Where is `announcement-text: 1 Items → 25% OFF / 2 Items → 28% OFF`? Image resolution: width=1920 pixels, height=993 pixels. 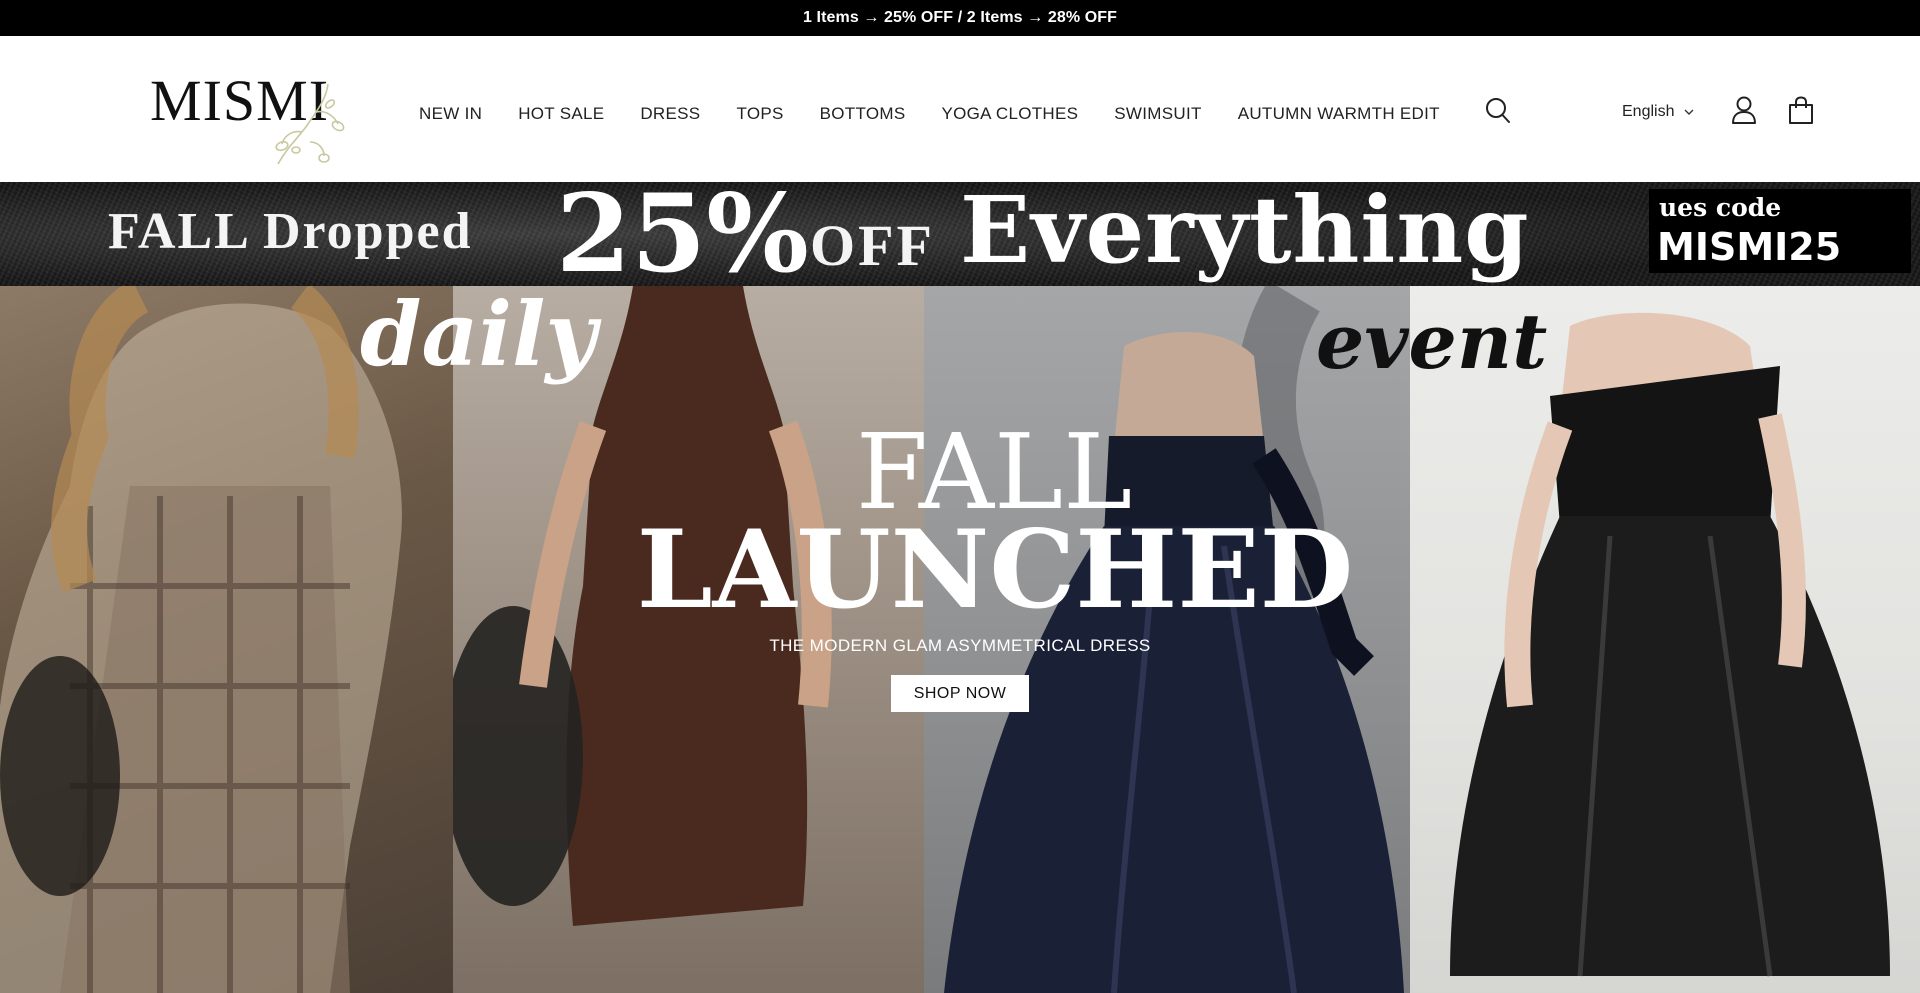
announcement-text: 1 Items → 25% OFF / 2 Items → 28% OFF is located at coordinates (960, 17).